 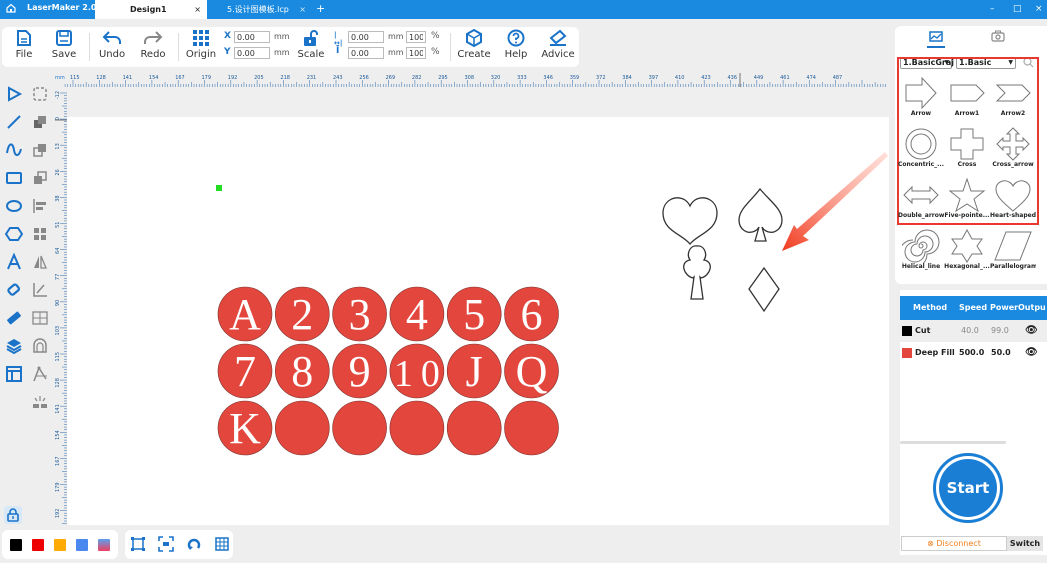 I want to click on shape-item: Double_arrow, so click(x=921, y=198).